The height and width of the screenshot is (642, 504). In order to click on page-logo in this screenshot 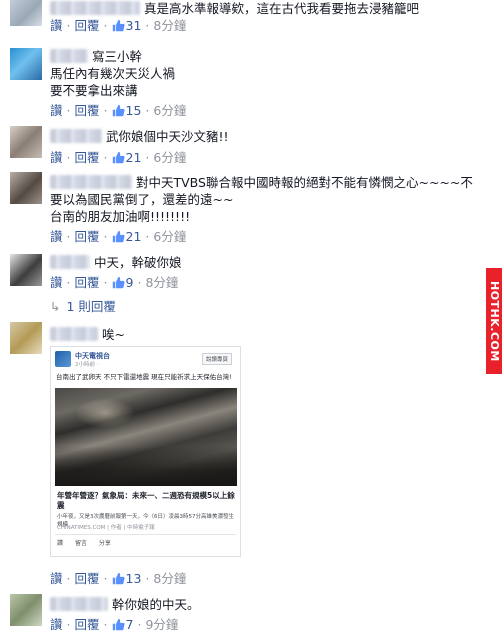, I will do `click(63, 359)`.